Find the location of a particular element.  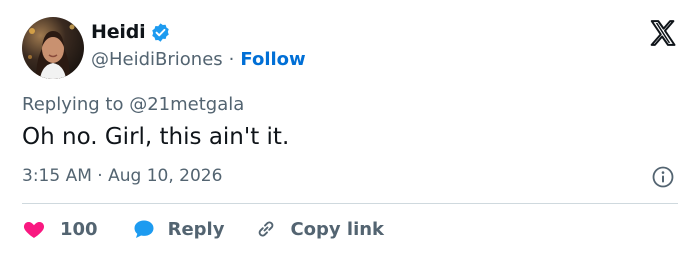

author-name-row: Heidi is located at coordinates (131, 32).